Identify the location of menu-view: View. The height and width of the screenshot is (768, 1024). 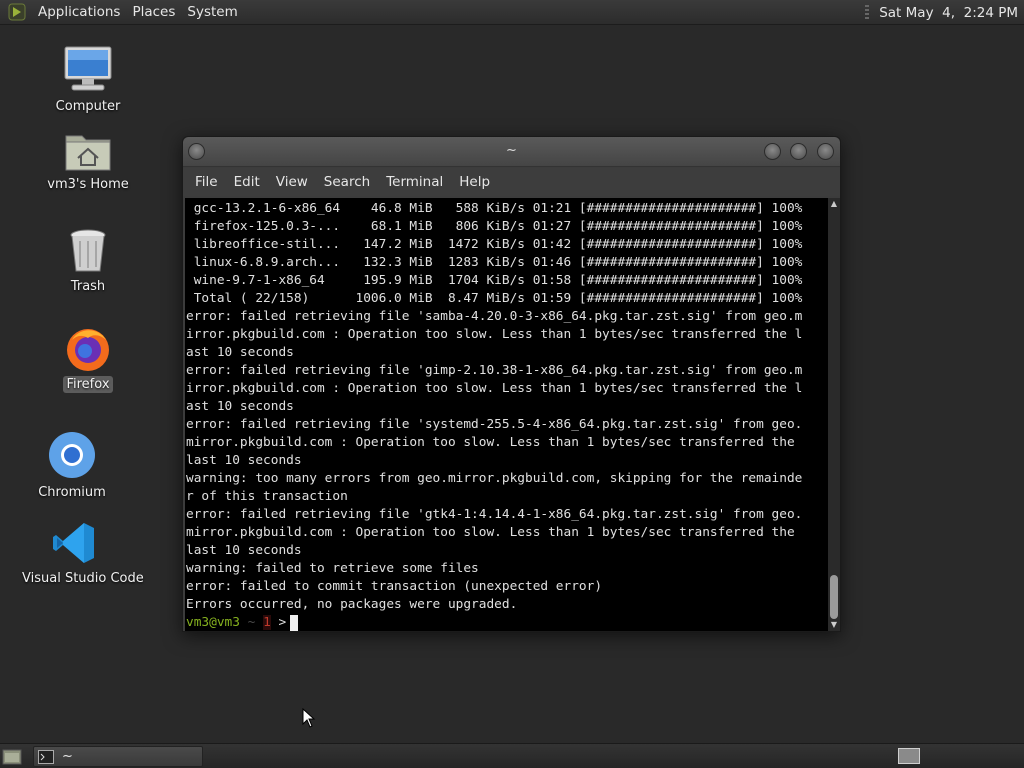
(292, 182).